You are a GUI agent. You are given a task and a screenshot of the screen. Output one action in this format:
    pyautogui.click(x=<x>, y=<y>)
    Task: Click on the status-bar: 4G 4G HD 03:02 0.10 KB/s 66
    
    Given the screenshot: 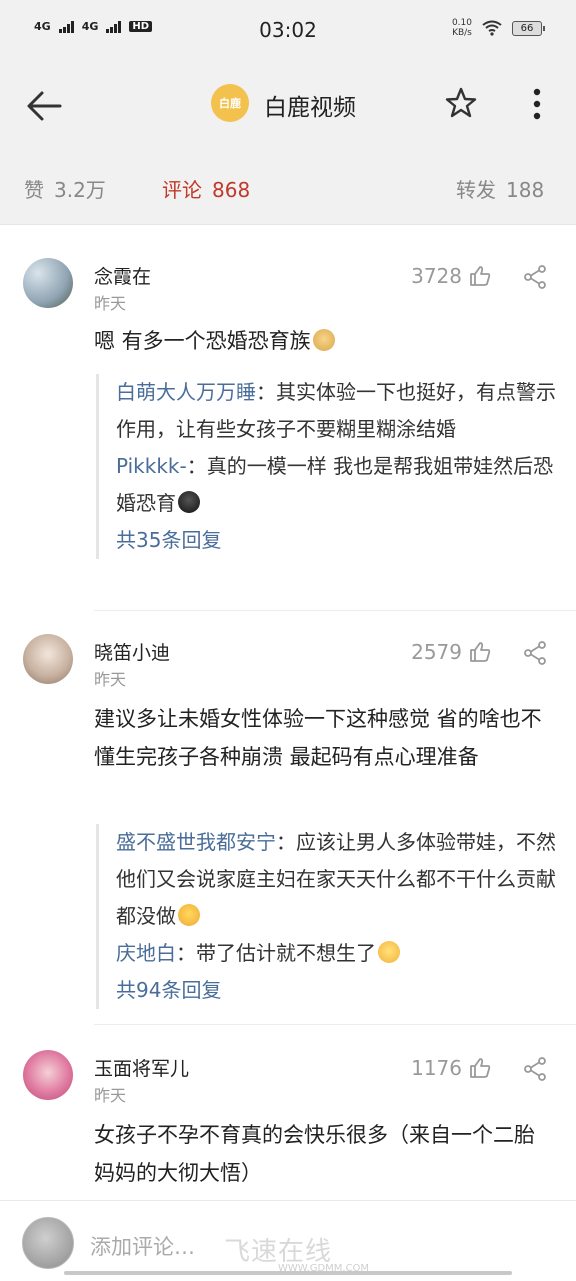 What is the action you would take?
    pyautogui.click(x=288, y=31)
    